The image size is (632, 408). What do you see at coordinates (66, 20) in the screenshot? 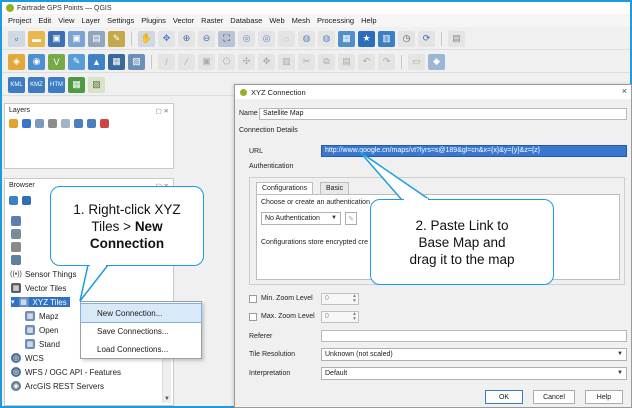
I see `menu-view: View` at bounding box center [66, 20].